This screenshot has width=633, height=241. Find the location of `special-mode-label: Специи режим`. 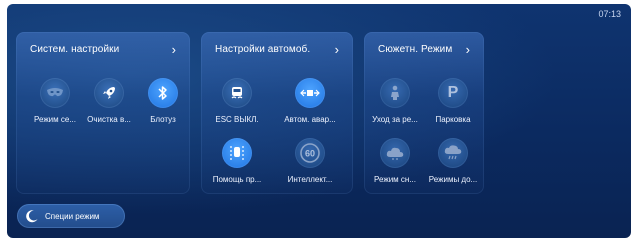

special-mode-label: Специи режим is located at coordinates (72, 216).